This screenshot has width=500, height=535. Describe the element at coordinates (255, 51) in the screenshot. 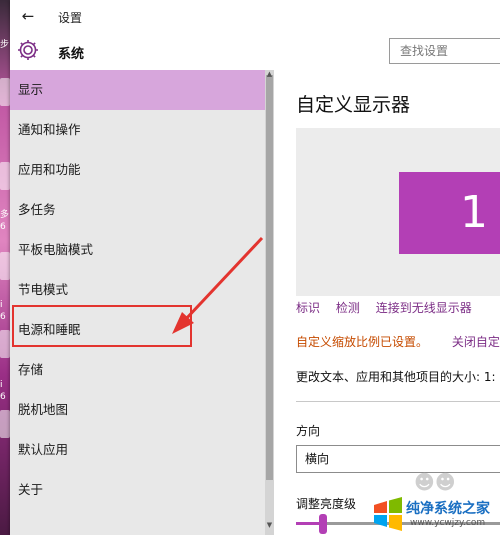

I see `page-header: 系统` at that location.